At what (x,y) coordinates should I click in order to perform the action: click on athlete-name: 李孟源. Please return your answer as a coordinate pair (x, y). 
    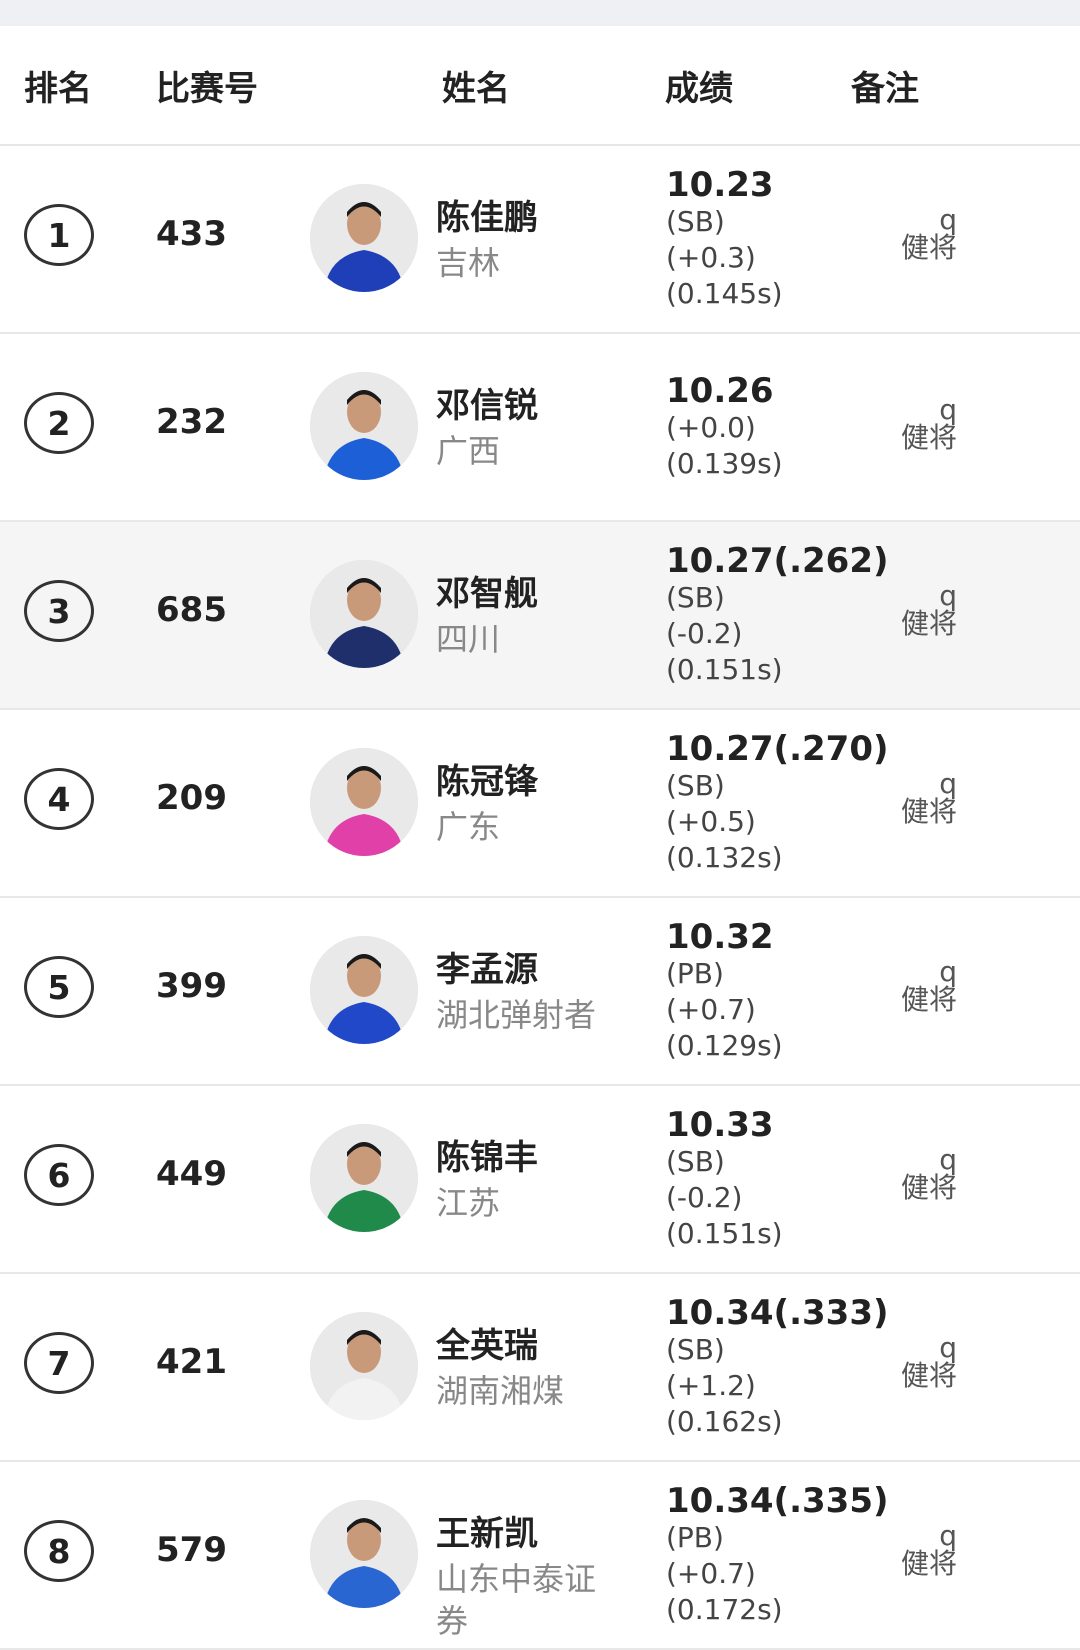
    Looking at the image, I should click on (487, 966).